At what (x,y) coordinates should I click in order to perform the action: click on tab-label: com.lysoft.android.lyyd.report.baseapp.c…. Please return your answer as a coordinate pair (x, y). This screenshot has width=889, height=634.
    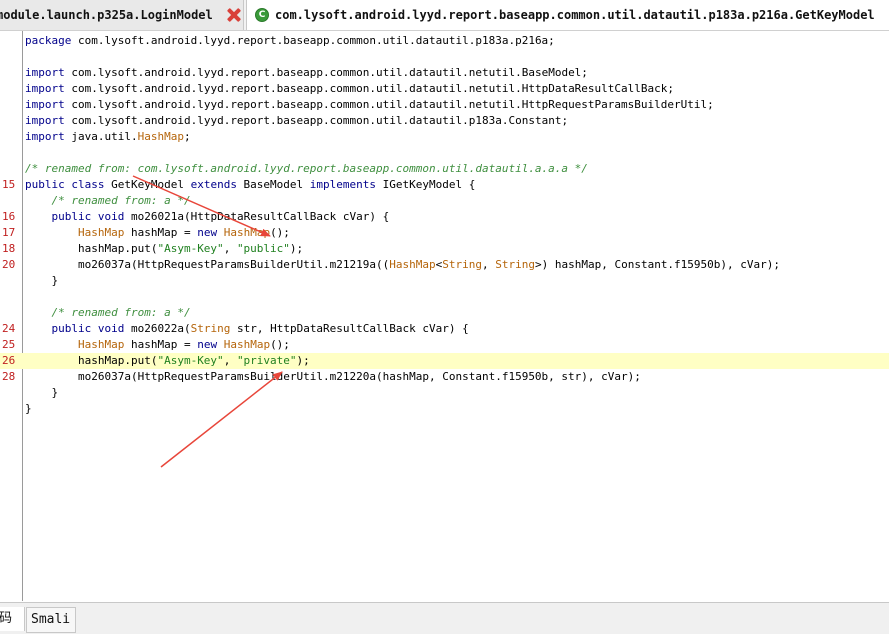
    Looking at the image, I should click on (575, 15).